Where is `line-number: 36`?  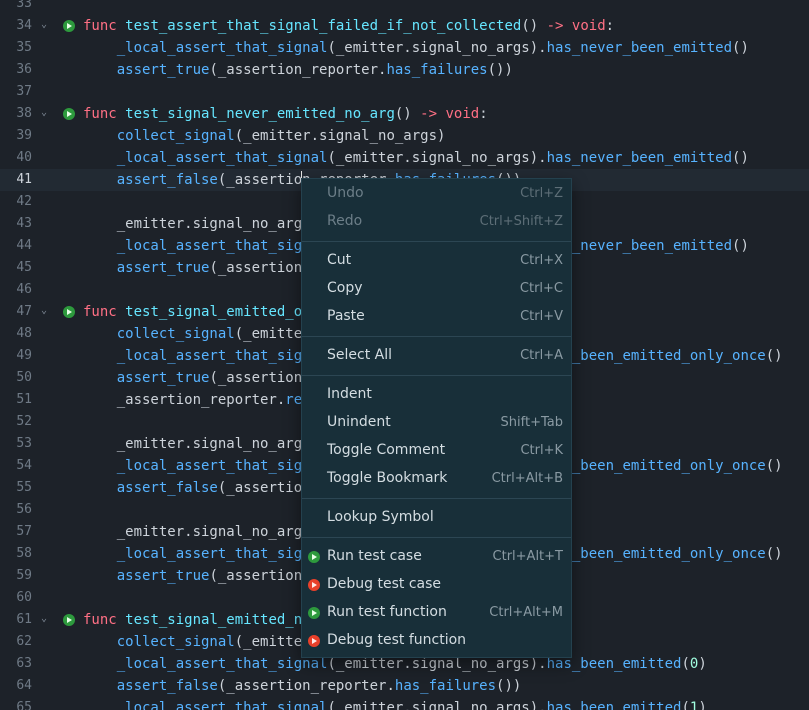 line-number: 36 is located at coordinates (24, 69).